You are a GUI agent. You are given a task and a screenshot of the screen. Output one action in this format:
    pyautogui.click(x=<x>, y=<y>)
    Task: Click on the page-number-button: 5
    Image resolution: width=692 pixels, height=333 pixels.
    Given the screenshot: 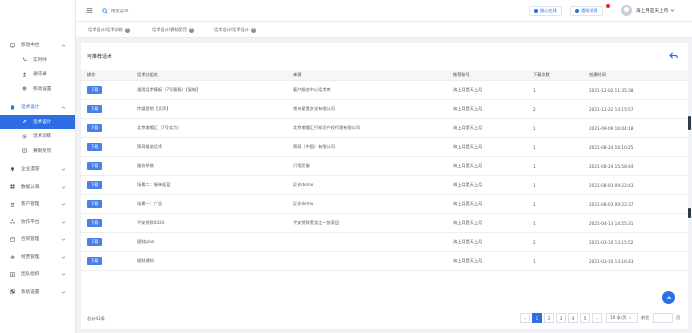 What is the action you would take?
    pyautogui.click(x=585, y=318)
    